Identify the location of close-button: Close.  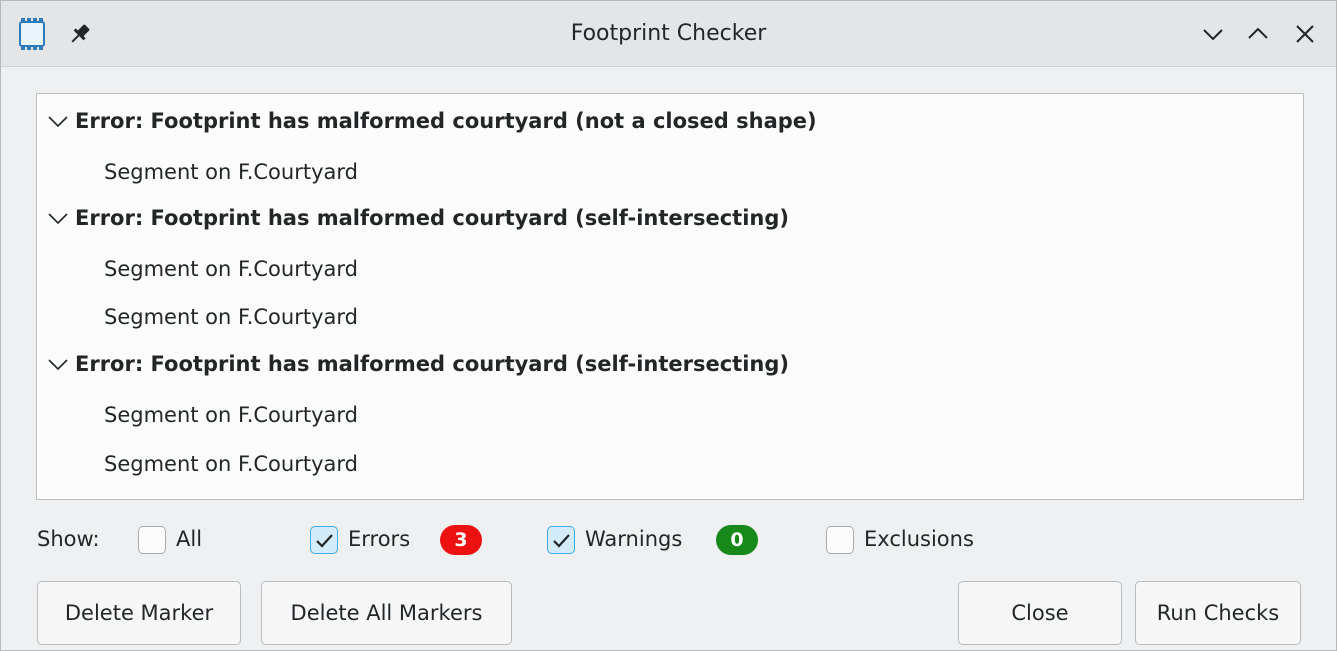
(1040, 613).